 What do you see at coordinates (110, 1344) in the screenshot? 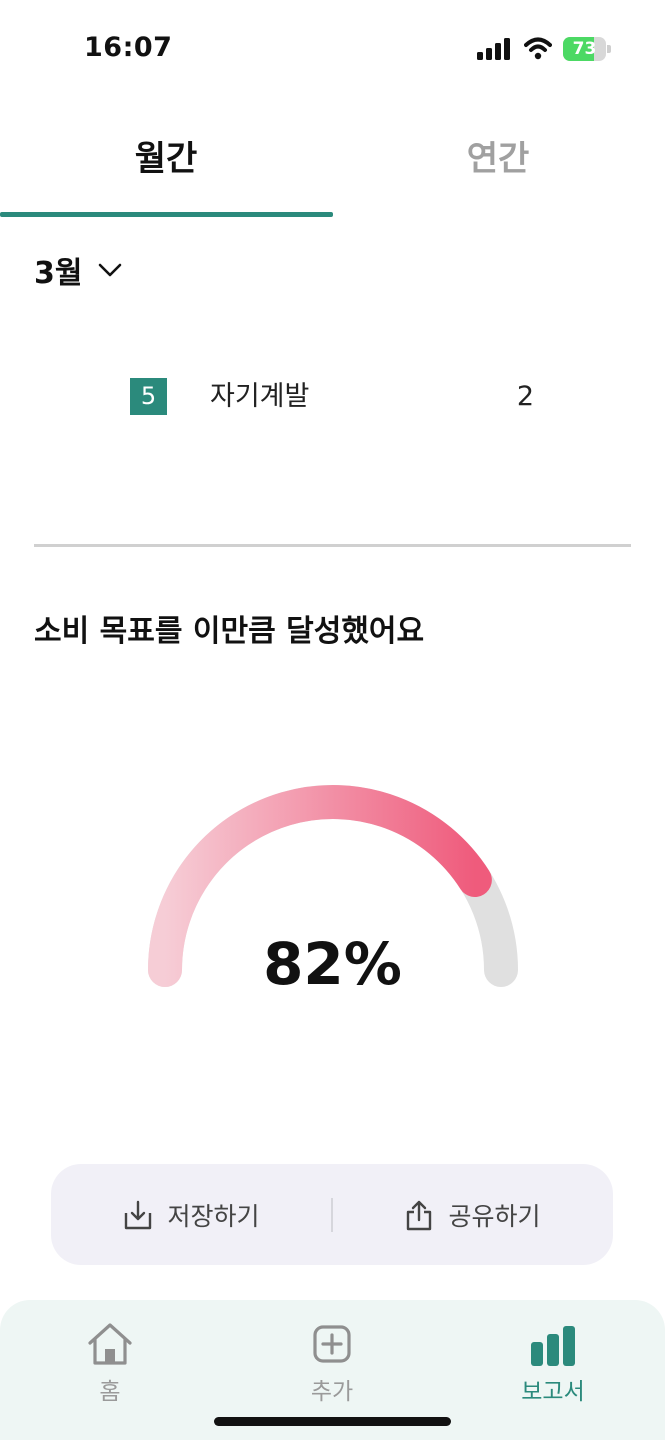
I see `home-icon` at bounding box center [110, 1344].